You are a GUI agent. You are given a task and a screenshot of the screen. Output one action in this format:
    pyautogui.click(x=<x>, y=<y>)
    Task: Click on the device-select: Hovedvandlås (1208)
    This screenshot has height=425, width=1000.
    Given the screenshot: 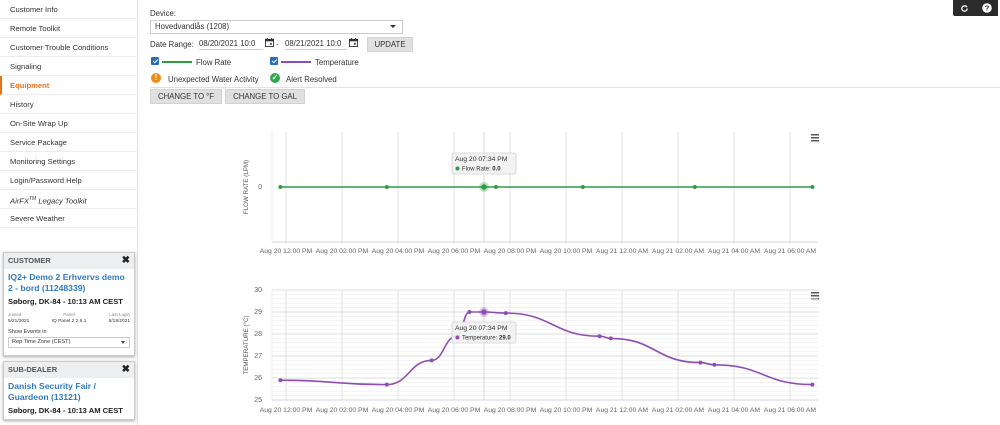 What is the action you would take?
    pyautogui.click(x=276, y=27)
    